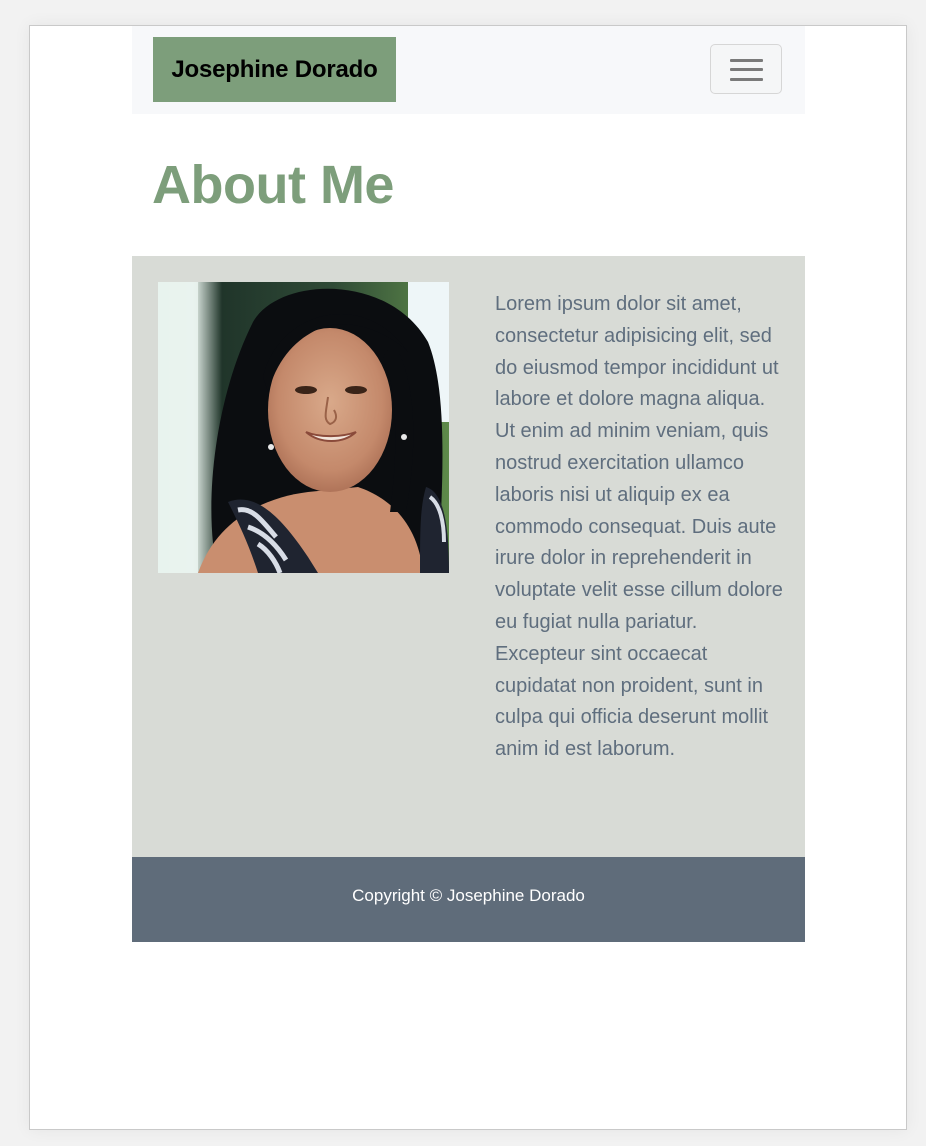  What do you see at coordinates (468, 70) in the screenshot?
I see `navbar: Josephine Dorado` at bounding box center [468, 70].